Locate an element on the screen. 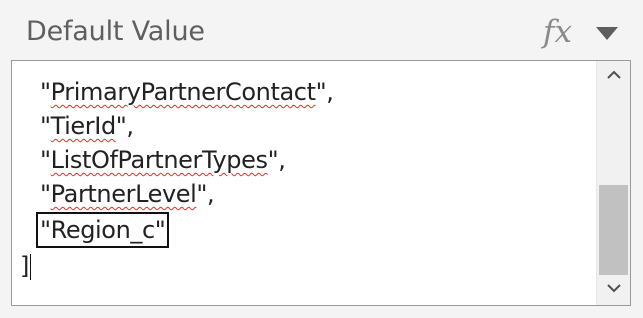  closing-bracket: ] is located at coordinates (24, 266).